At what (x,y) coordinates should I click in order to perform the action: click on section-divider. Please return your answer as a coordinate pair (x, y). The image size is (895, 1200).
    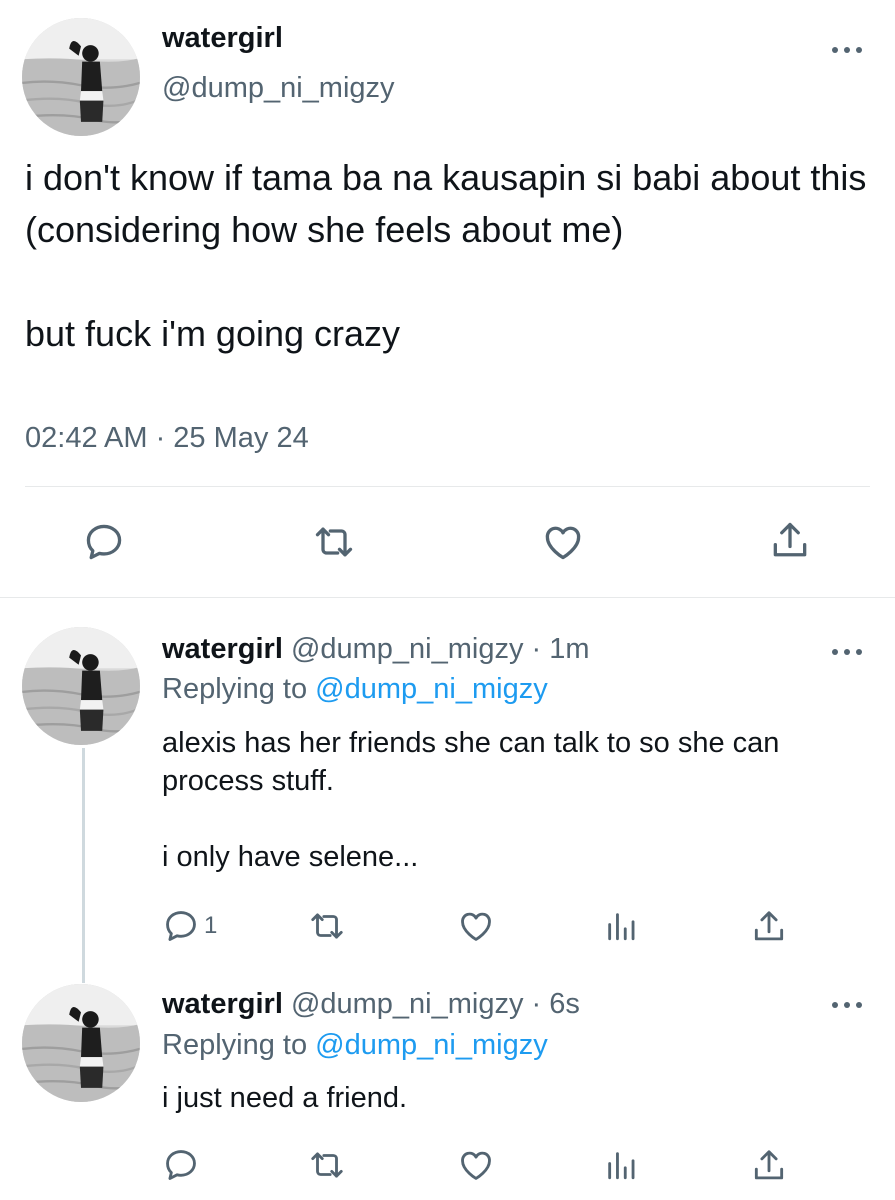
    Looking at the image, I should click on (447, 597).